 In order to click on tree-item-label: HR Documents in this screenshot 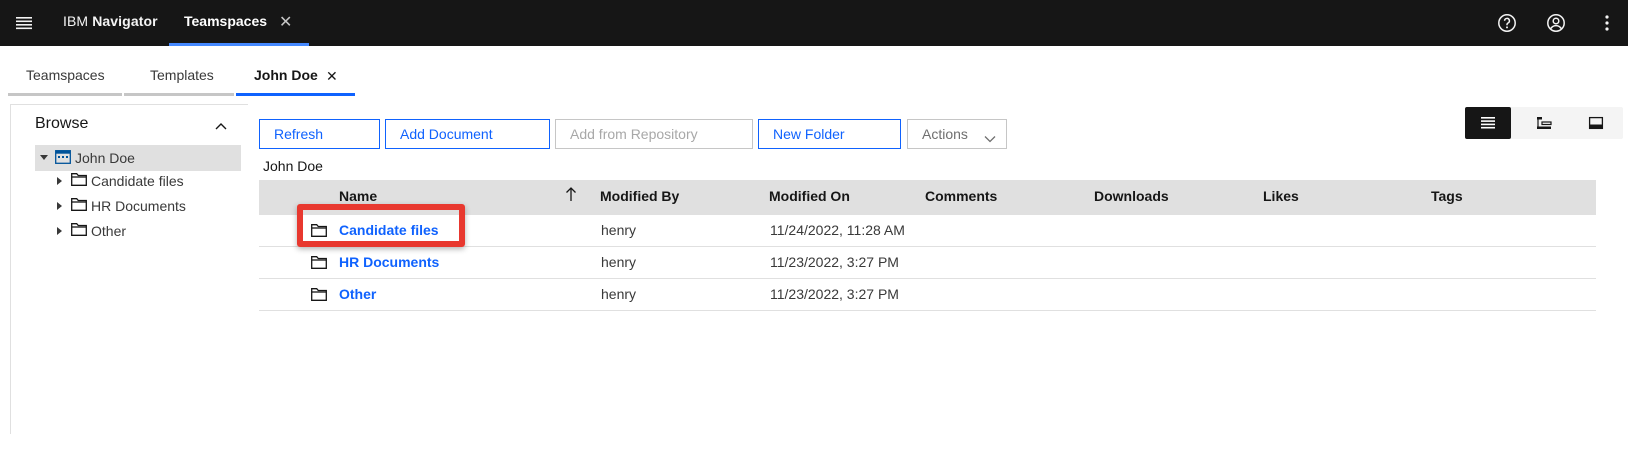, I will do `click(138, 206)`.